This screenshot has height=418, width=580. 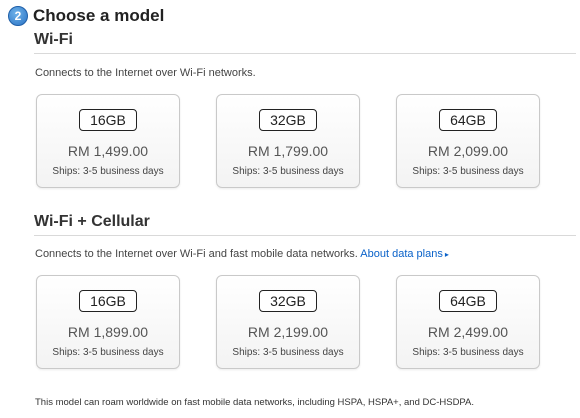 What do you see at coordinates (305, 53) in the screenshot?
I see `wifi-divider` at bounding box center [305, 53].